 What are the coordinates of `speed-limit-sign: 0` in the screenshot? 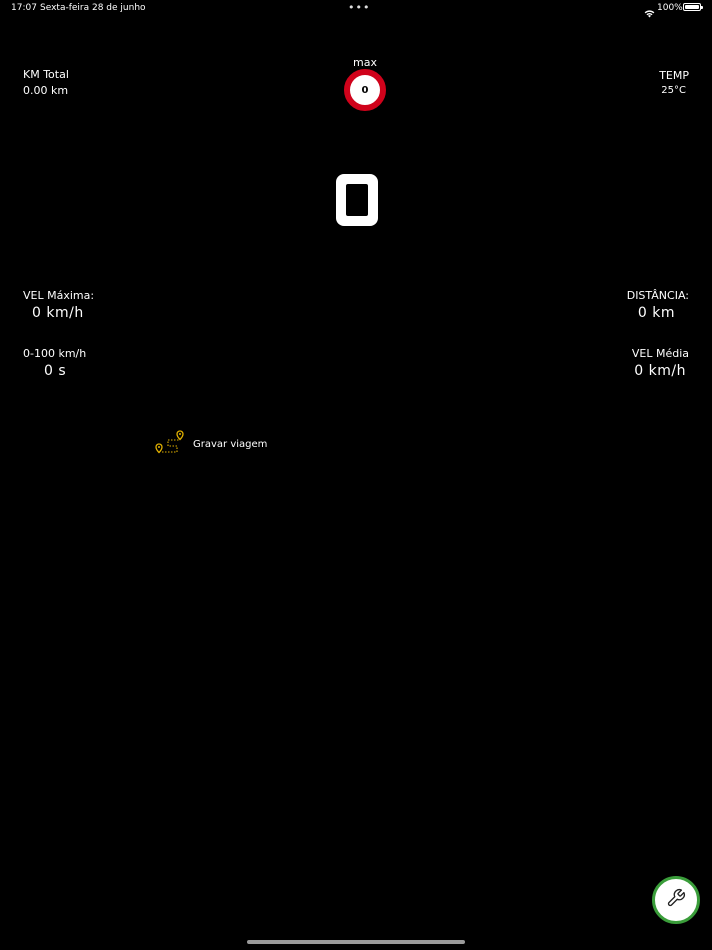 It's located at (365, 90).